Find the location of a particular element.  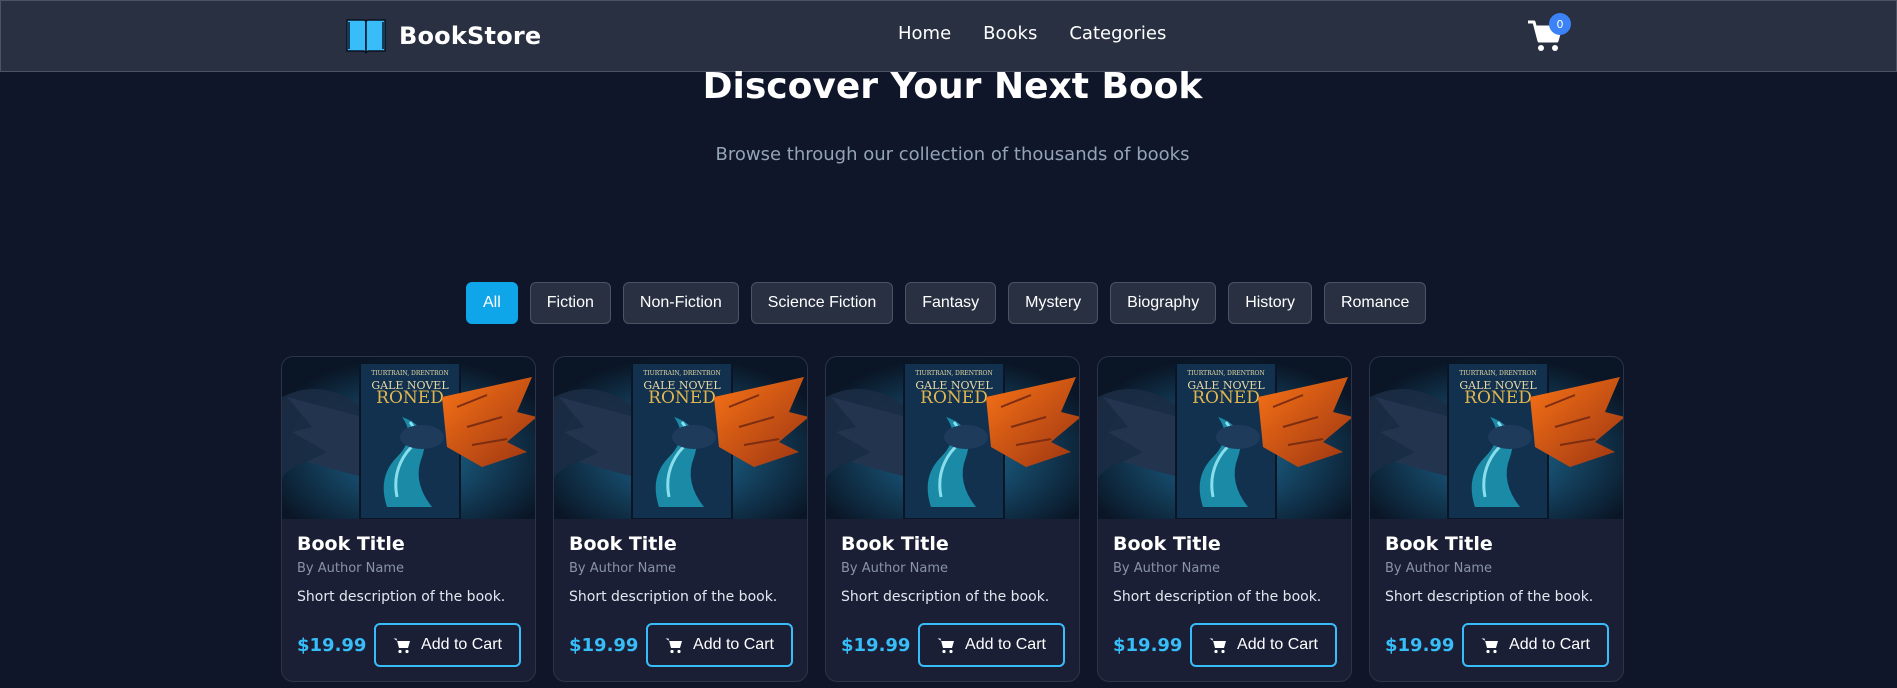

filter-fiction: Fiction is located at coordinates (570, 303).